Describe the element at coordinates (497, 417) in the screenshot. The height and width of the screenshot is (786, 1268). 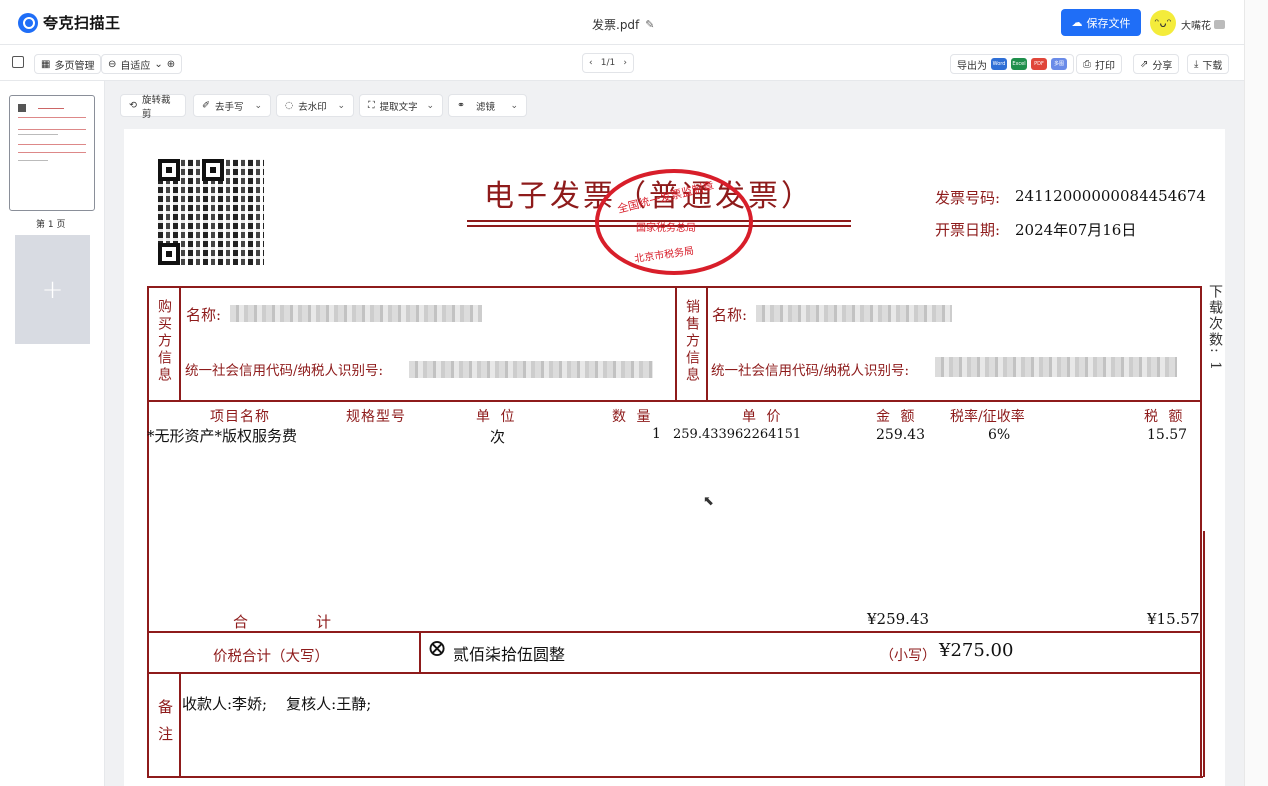
I see `header-unit: 单 位` at that location.